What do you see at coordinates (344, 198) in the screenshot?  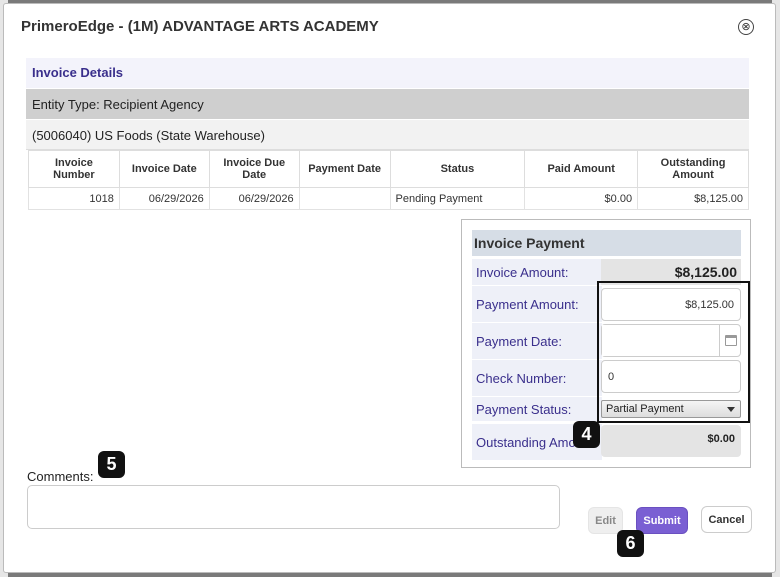 I see `payment-date-cell` at bounding box center [344, 198].